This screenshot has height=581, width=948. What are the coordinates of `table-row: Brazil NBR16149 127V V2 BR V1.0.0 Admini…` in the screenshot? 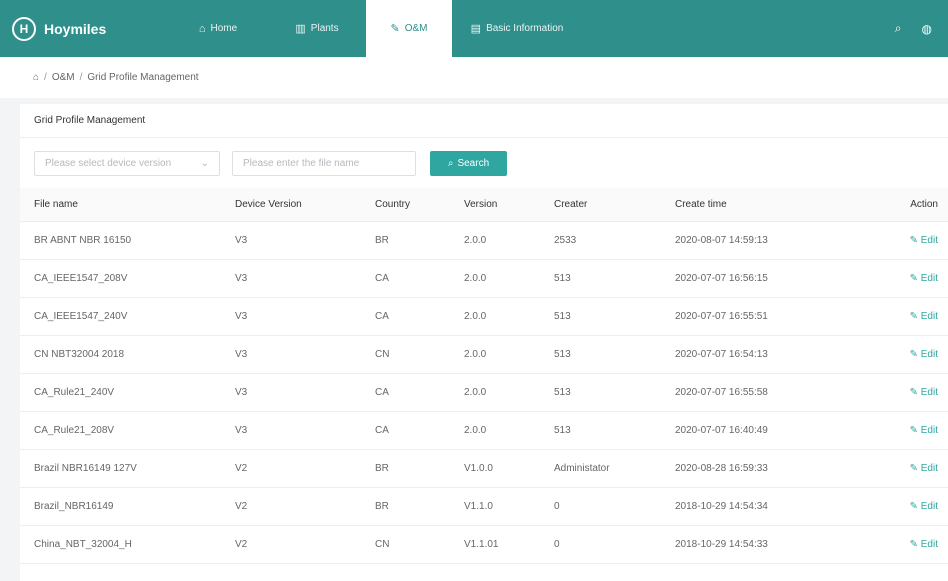 It's located at (484, 469).